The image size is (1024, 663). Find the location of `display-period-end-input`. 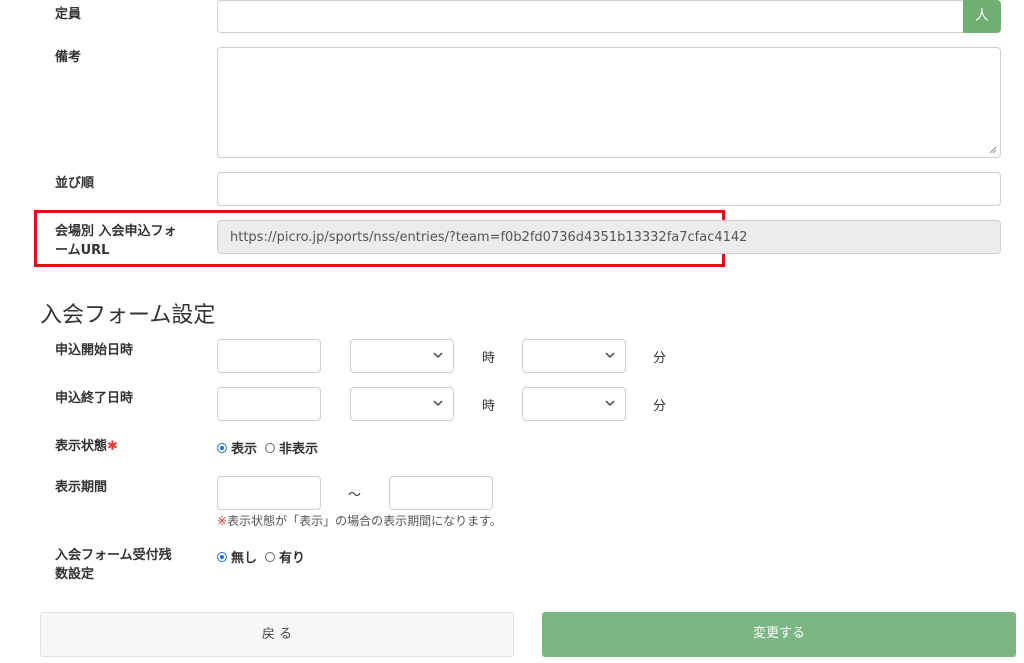

display-period-end-input is located at coordinates (441, 493).